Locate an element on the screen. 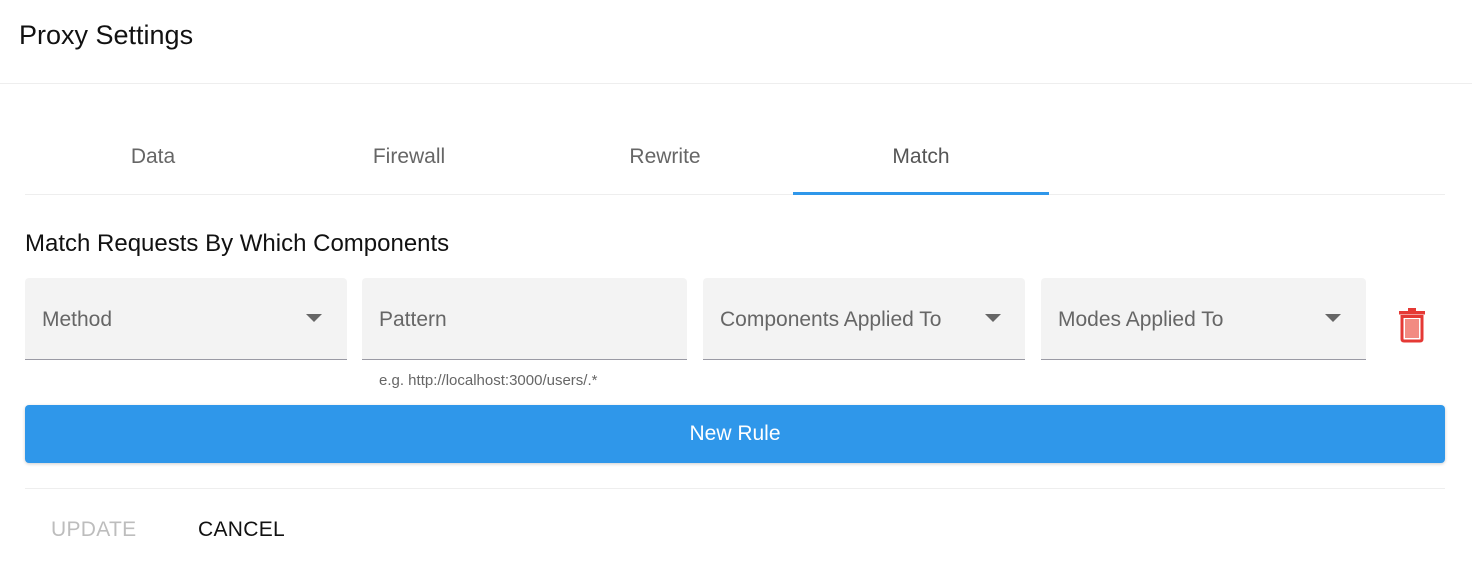 The width and height of the screenshot is (1472, 568). method-label: Method is located at coordinates (77, 319).